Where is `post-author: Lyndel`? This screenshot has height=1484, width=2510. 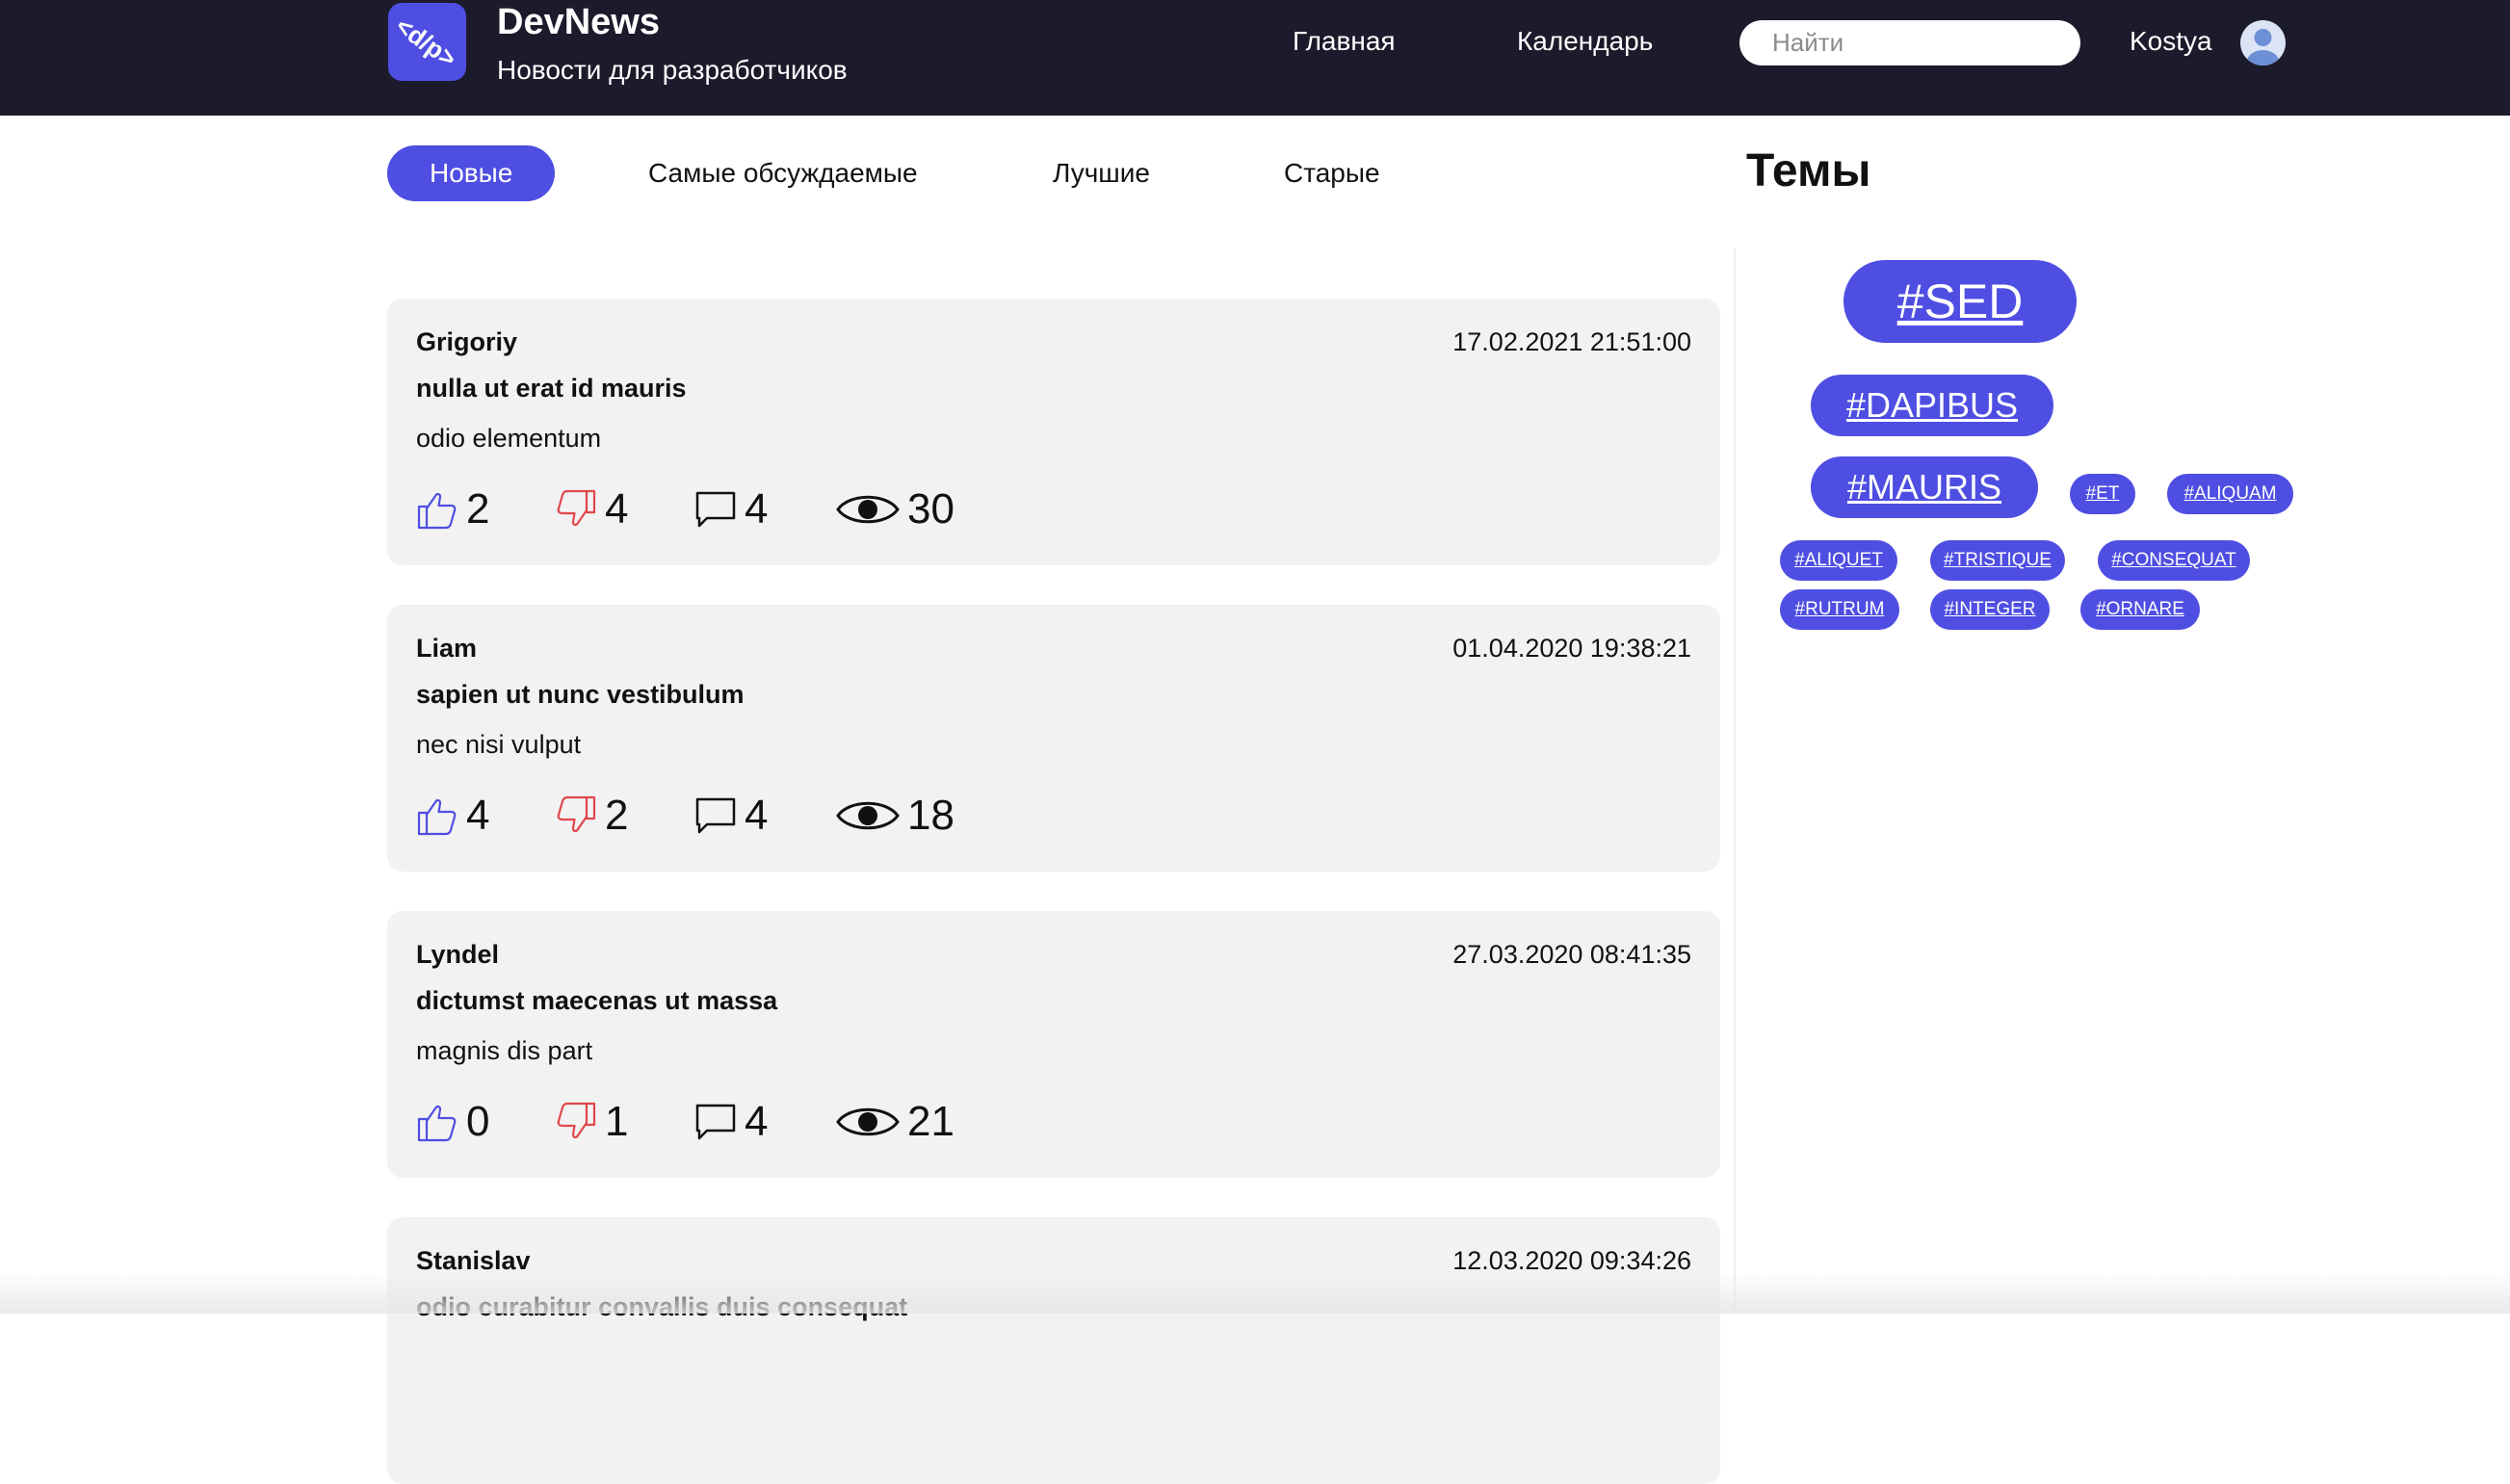 post-author: Lyndel is located at coordinates (457, 955).